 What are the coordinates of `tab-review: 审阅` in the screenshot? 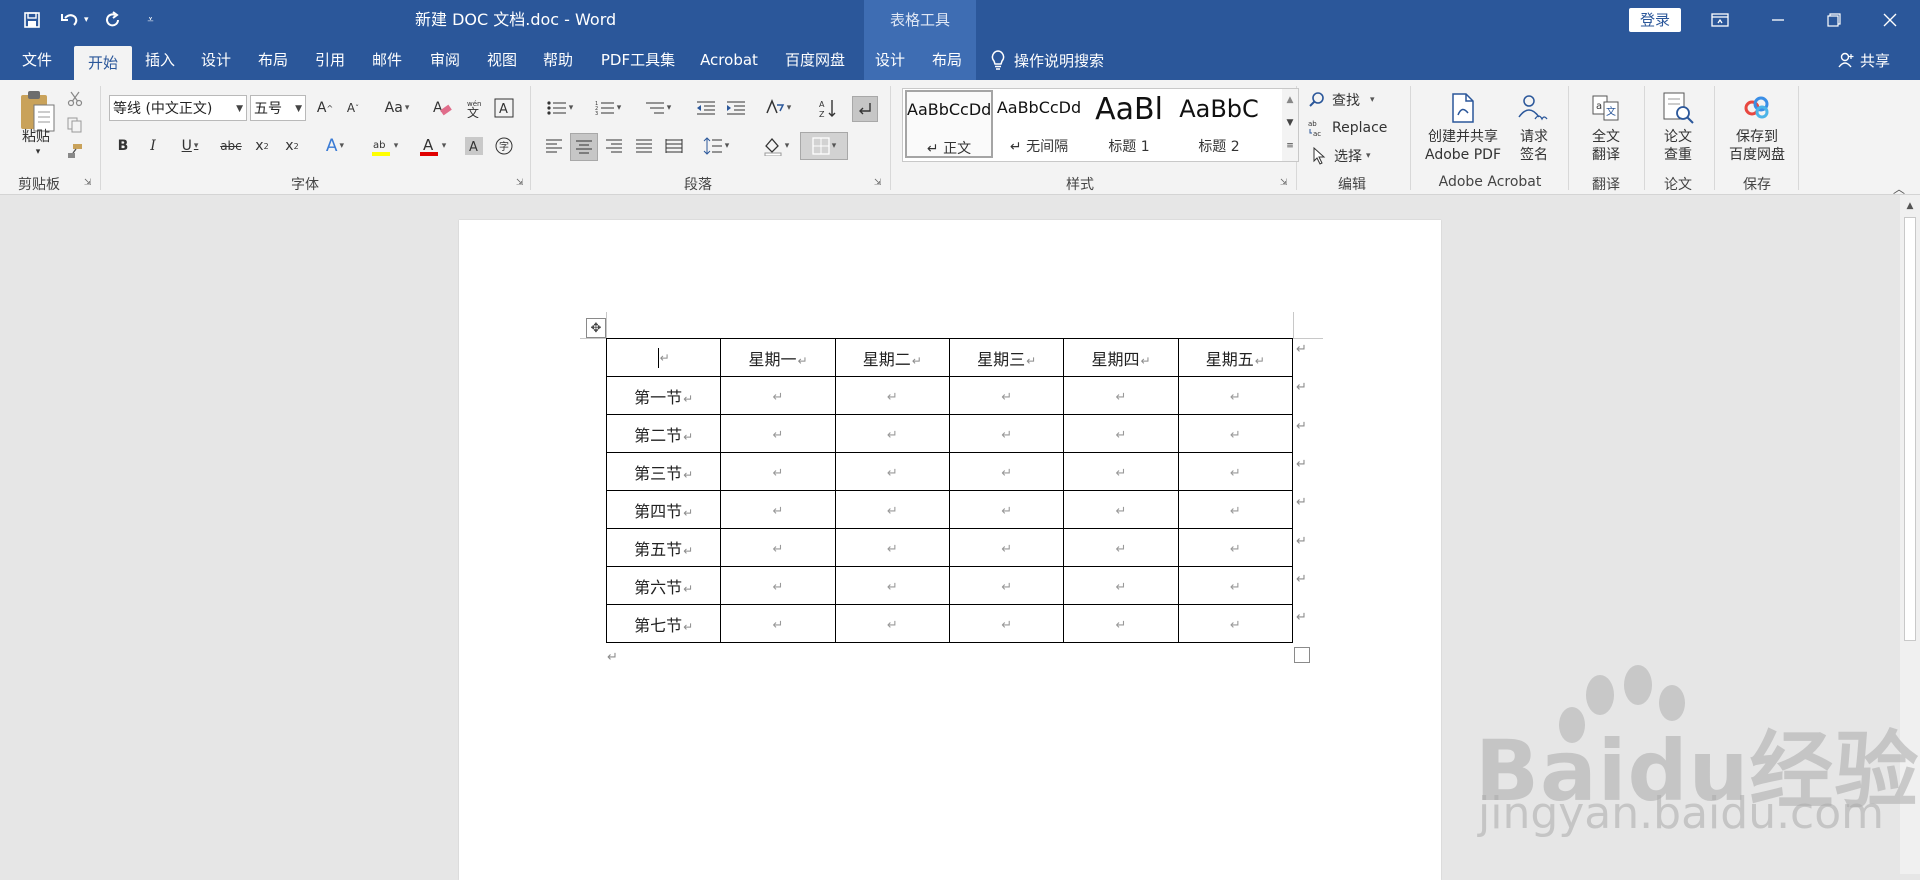 It's located at (445, 60).